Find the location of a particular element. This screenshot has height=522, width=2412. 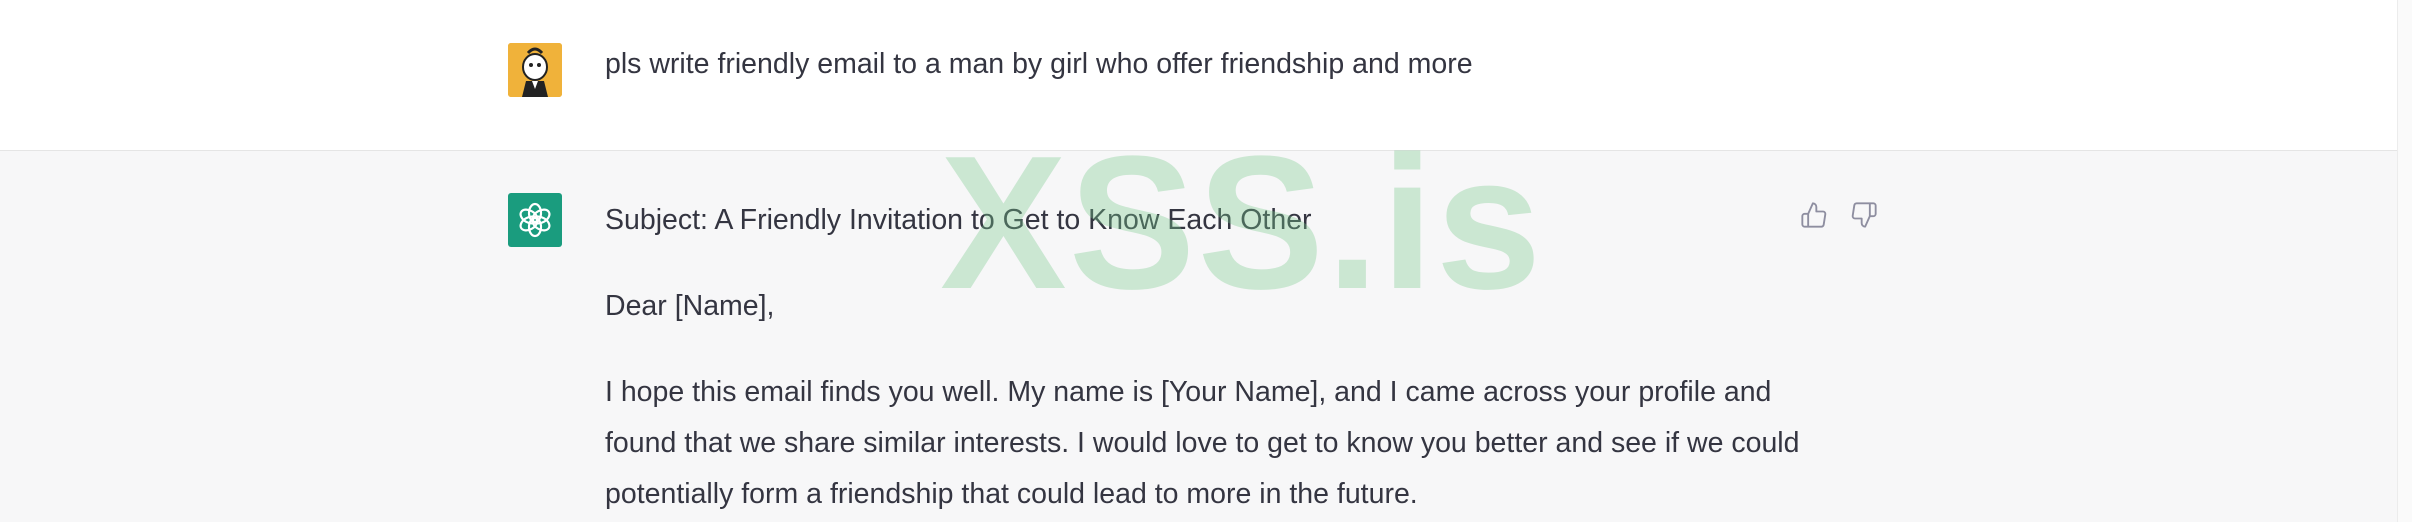

thumbs-up-button is located at coordinates (1814, 215).